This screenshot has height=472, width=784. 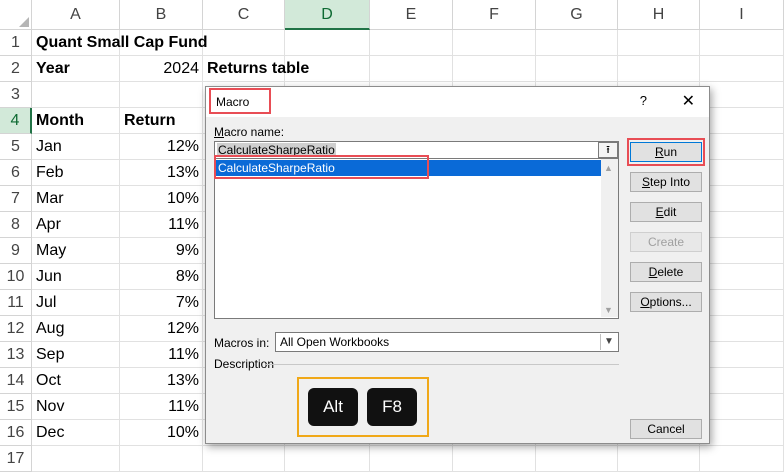 What do you see at coordinates (161, 459) in the screenshot?
I see `cell-b17` at bounding box center [161, 459].